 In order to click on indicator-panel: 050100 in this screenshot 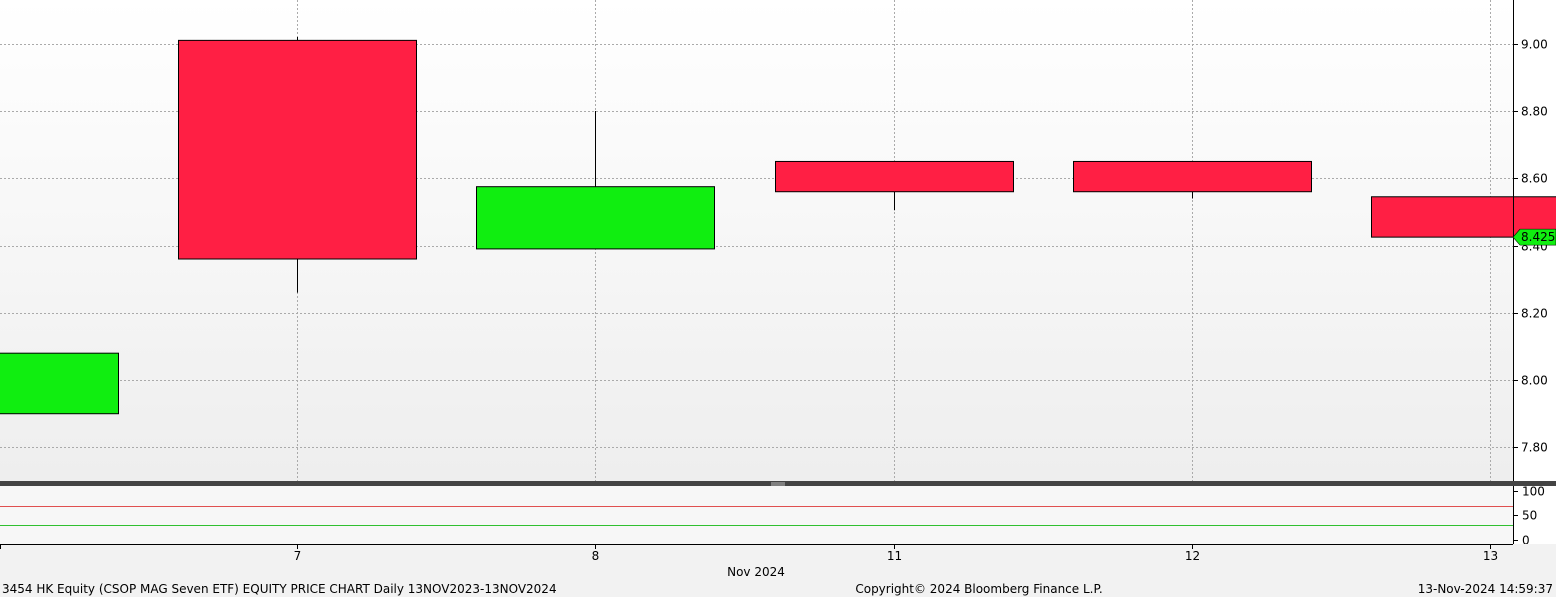, I will do `click(772, 516)`.